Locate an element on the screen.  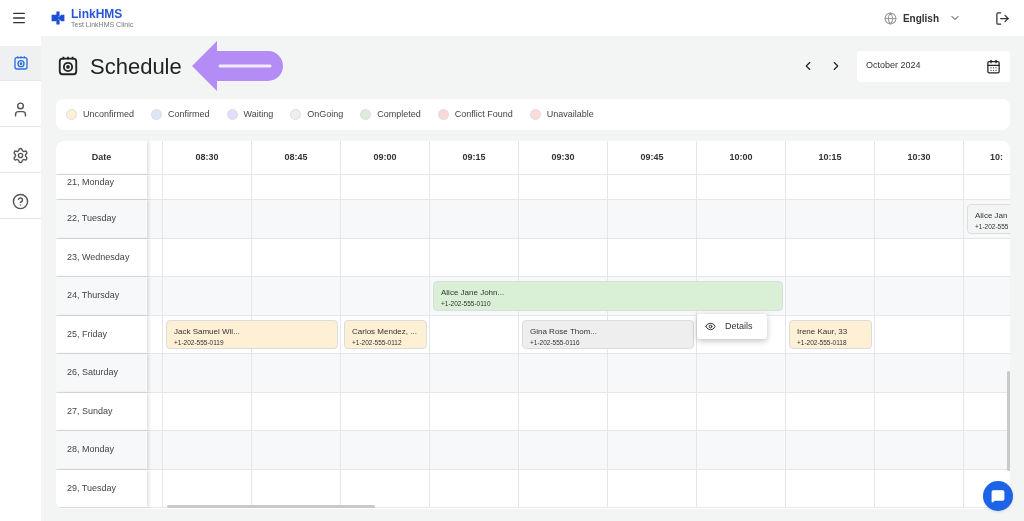
page-title: Schedule is located at coordinates (136, 66).